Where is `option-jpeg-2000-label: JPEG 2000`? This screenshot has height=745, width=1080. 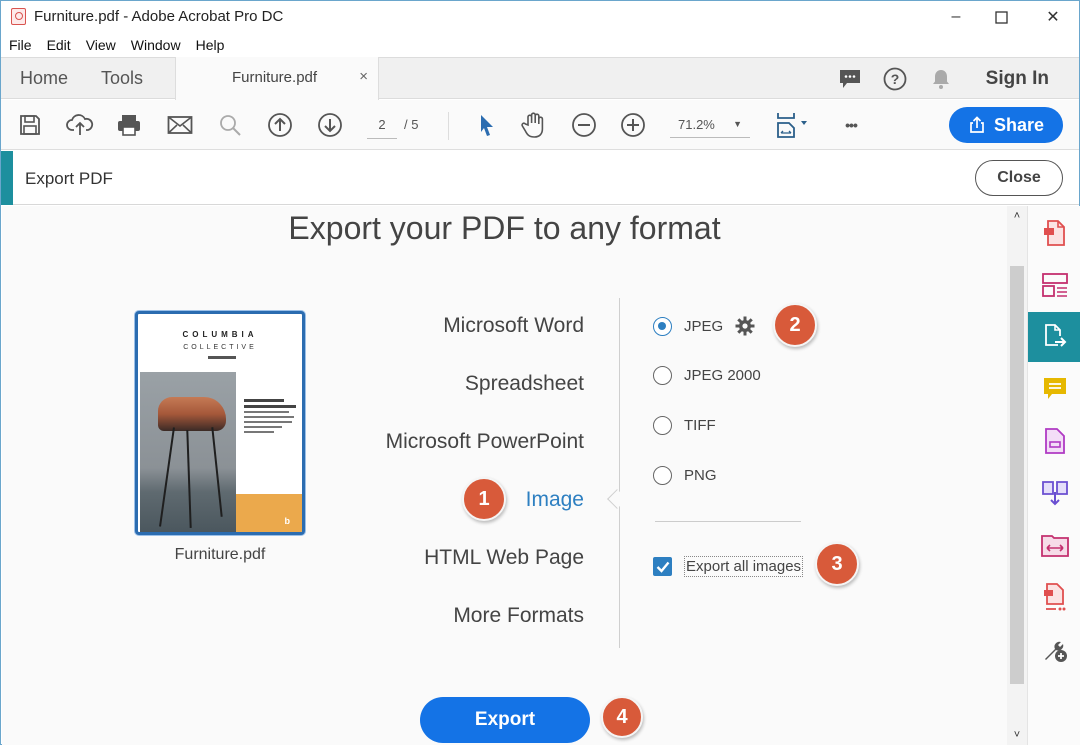 option-jpeg-2000-label: JPEG 2000 is located at coordinates (722, 375).